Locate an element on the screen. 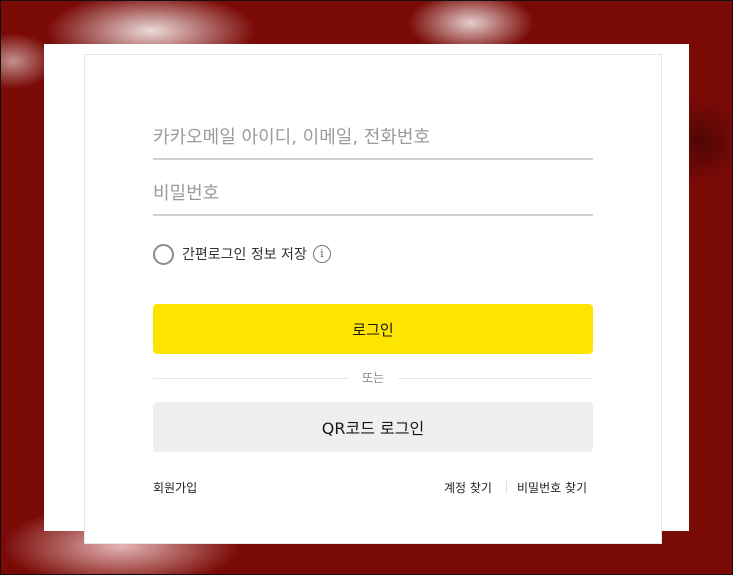  signup-link: 회원가입 is located at coordinates (175, 487).